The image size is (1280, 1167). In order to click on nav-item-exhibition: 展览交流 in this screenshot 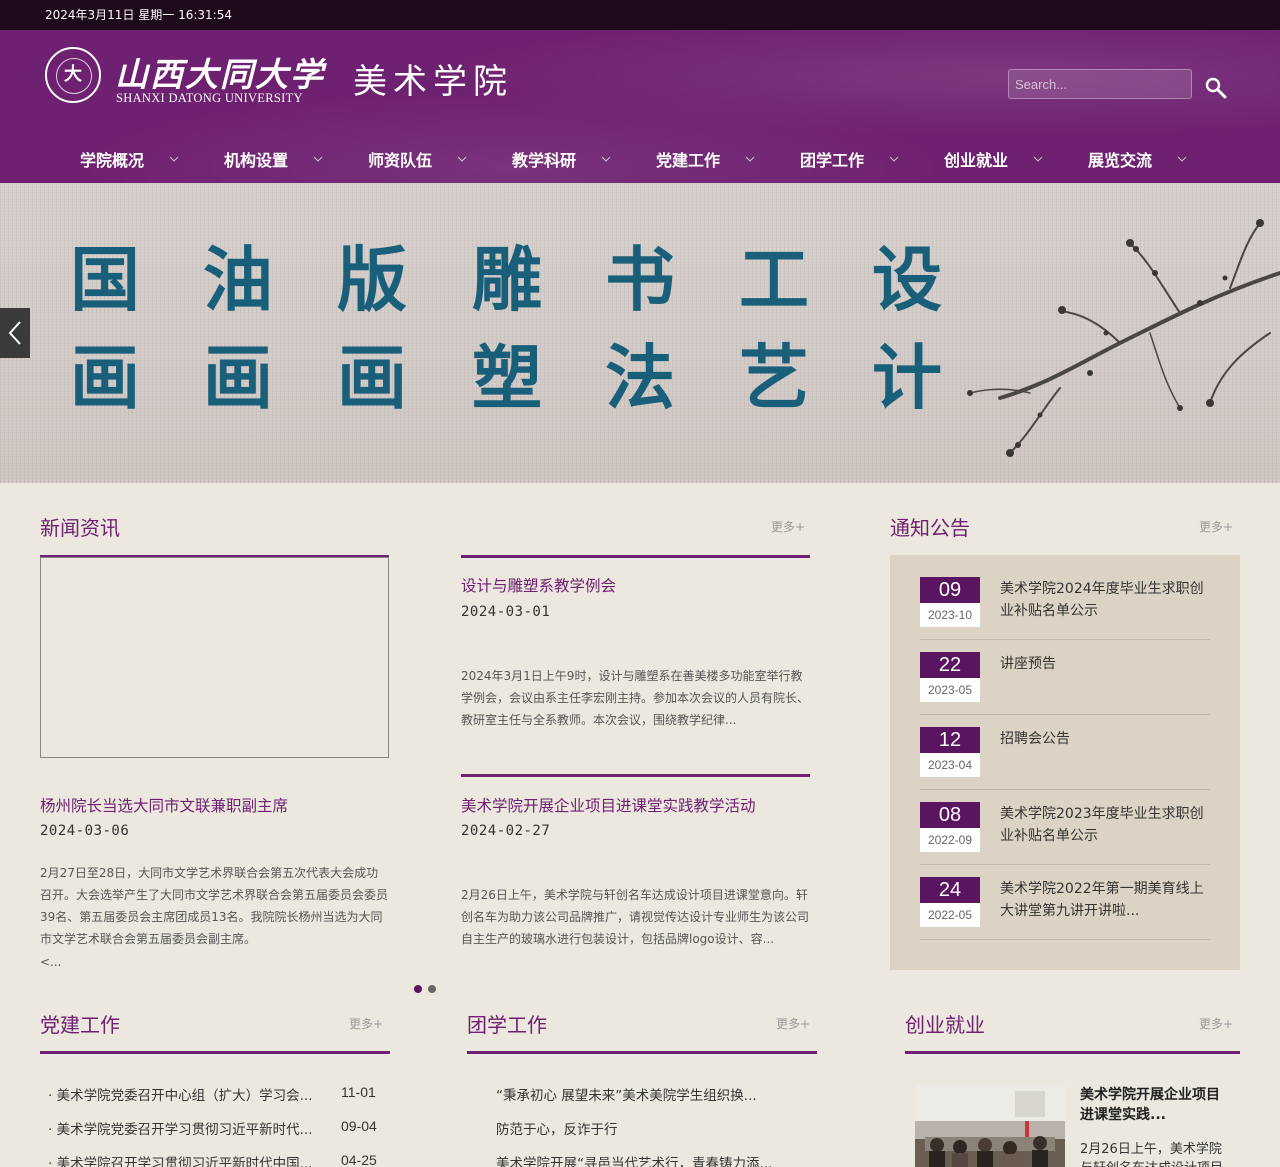, I will do `click(1120, 161)`.